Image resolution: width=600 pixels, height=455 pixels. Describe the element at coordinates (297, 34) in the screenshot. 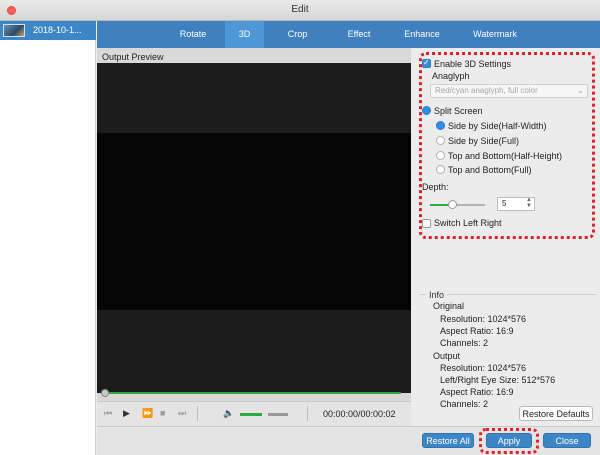

I see `tab-crop: Crop` at that location.